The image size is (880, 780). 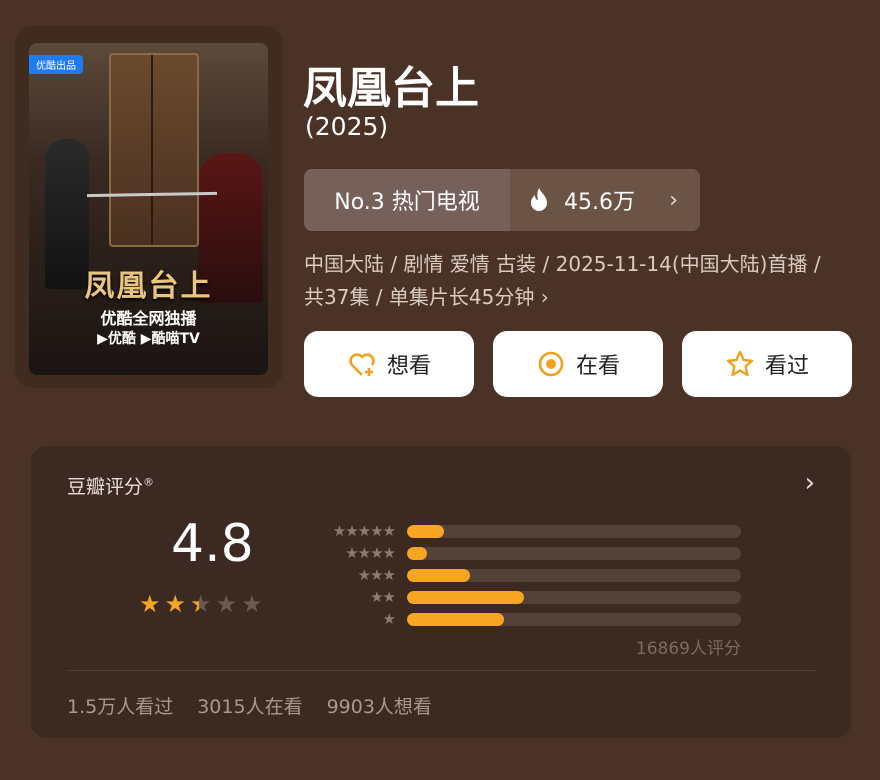 What do you see at coordinates (383, 597) in the screenshot?
I see `distribution-stars: ★★` at bounding box center [383, 597].